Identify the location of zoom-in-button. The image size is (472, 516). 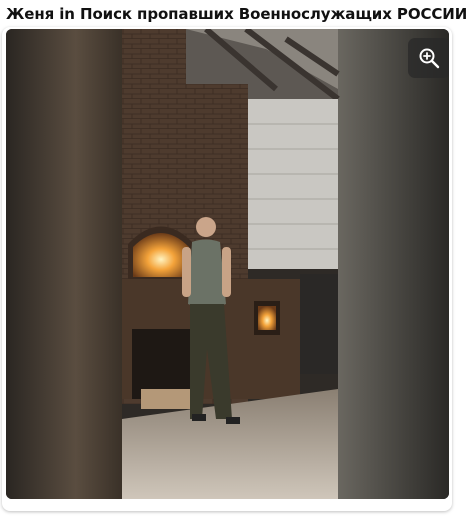
(428, 58).